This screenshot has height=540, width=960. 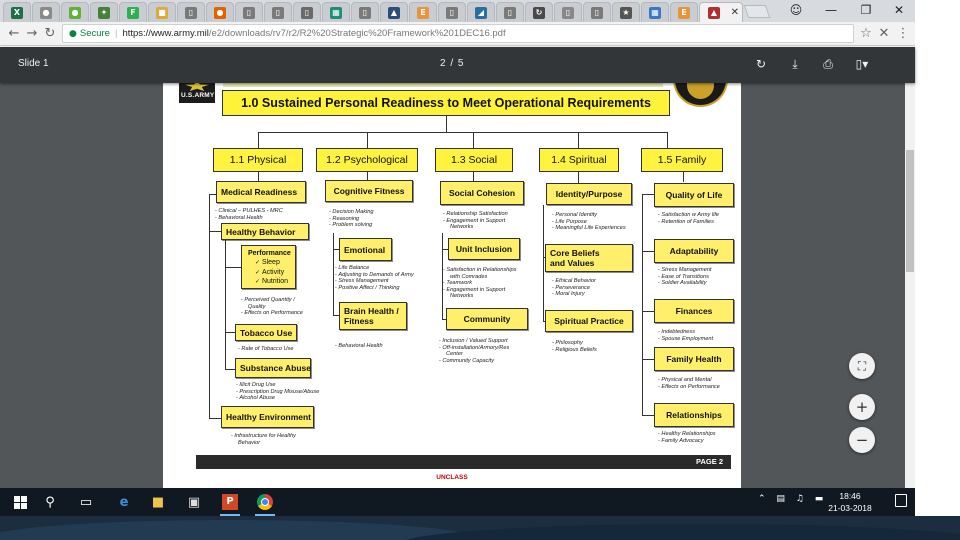 I want to click on performance-box: Performance Sleep Activity Nutrition, so click(x=268, y=267).